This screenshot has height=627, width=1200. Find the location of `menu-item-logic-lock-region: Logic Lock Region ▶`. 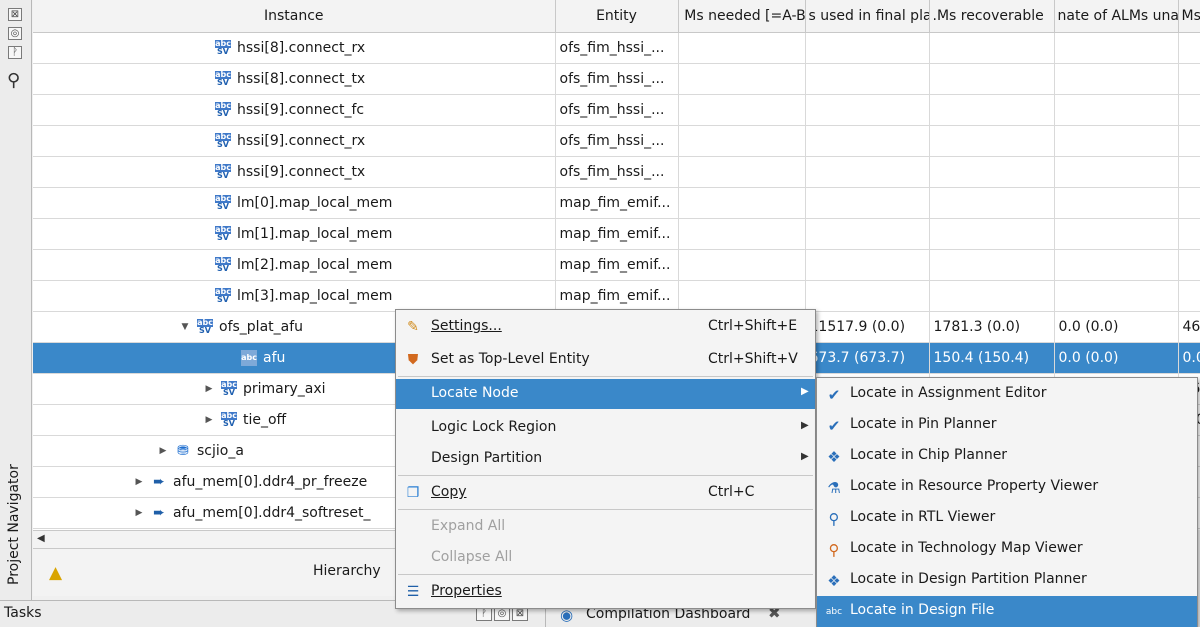

menu-item-logic-lock-region: Logic Lock Region ▶ is located at coordinates (605, 428).